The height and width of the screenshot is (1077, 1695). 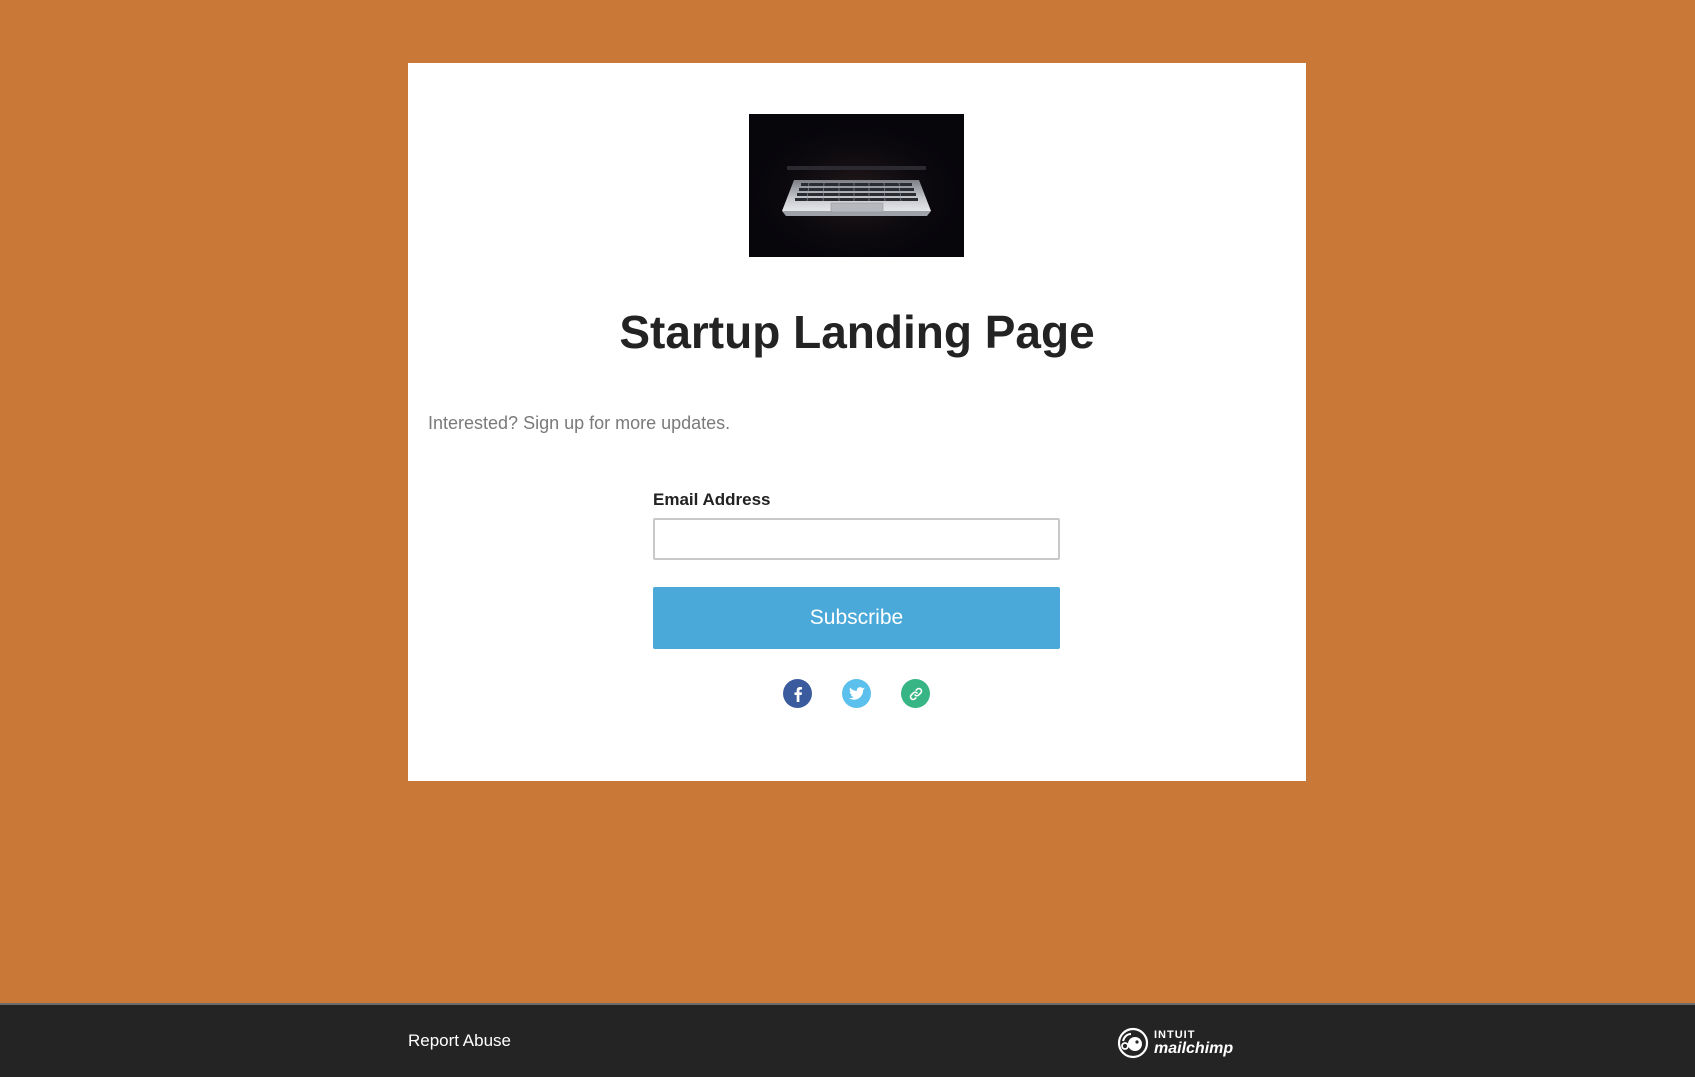 I want to click on report-abuse-link: Report Abuse, so click(x=459, y=1041).